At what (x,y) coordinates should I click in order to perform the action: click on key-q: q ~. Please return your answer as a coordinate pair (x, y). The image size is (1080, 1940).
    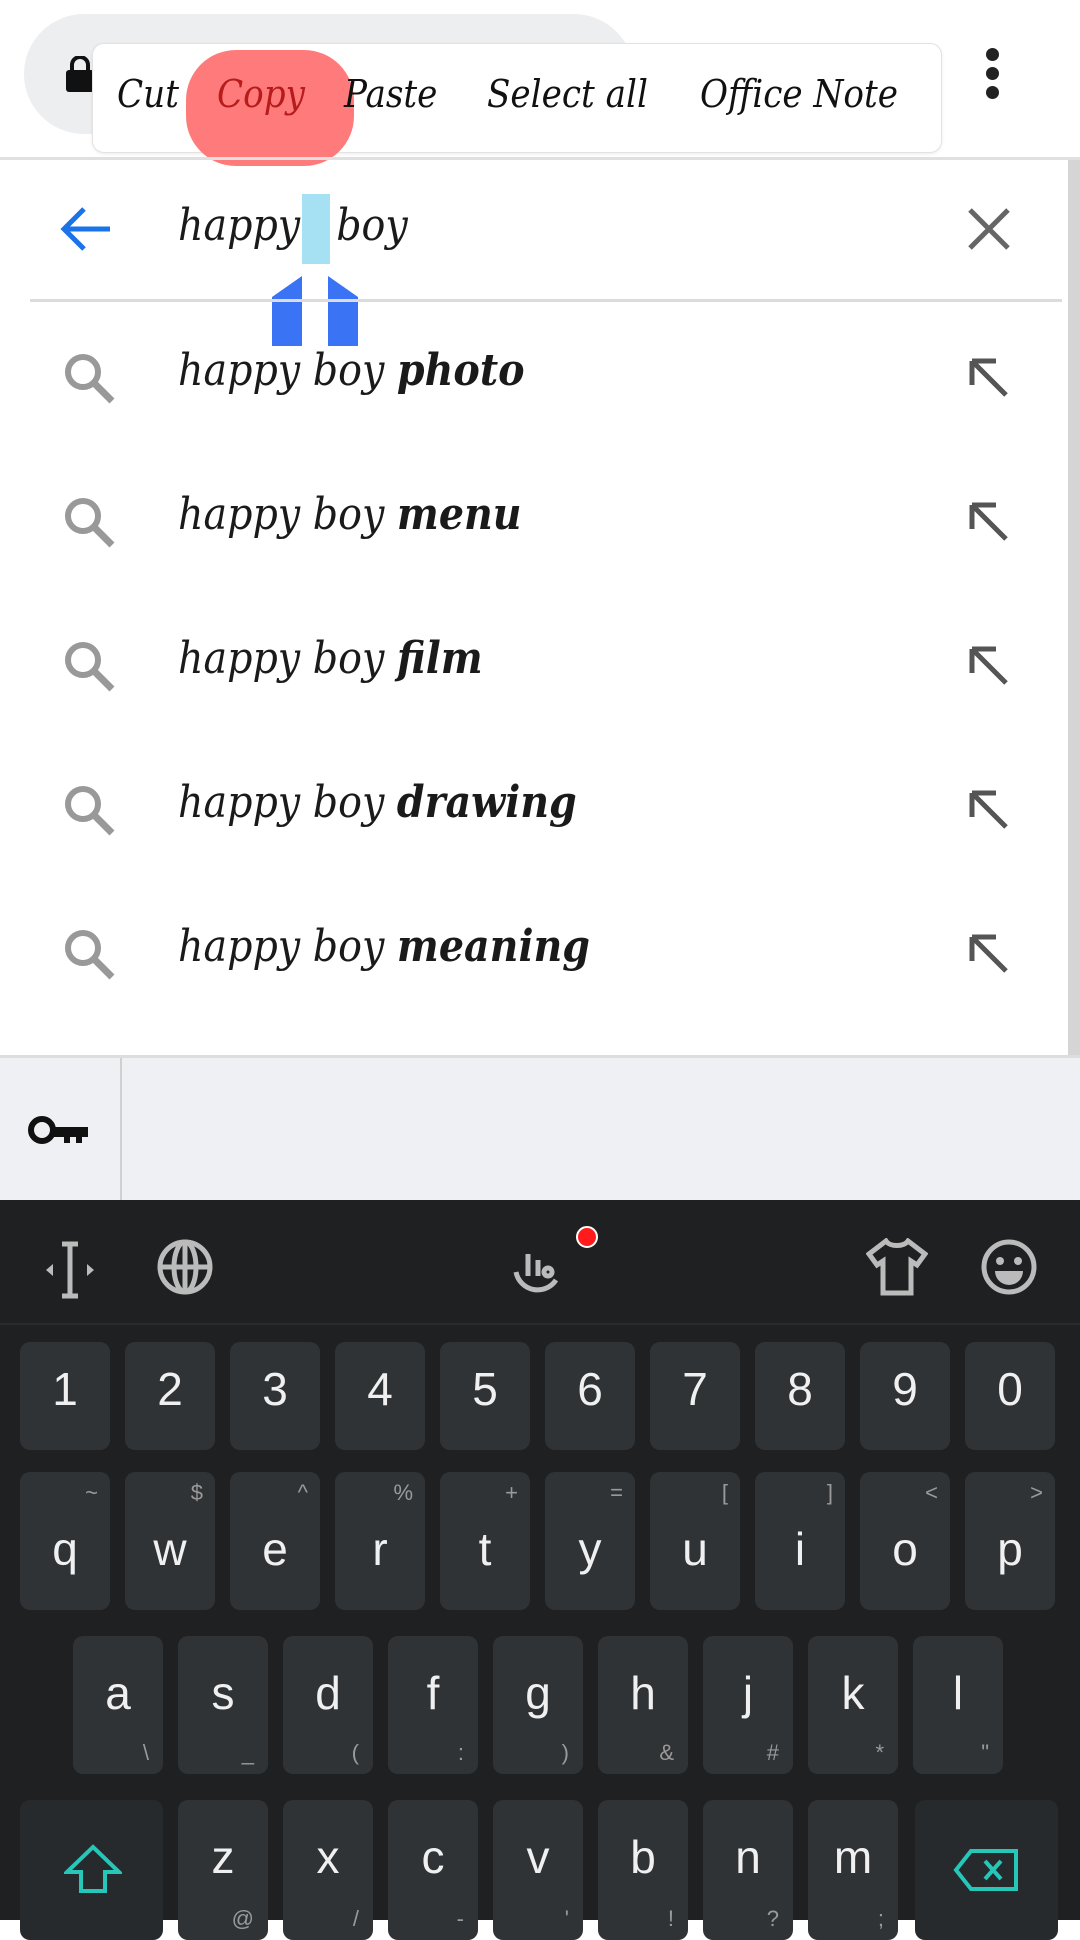
    Looking at the image, I should click on (65, 1541).